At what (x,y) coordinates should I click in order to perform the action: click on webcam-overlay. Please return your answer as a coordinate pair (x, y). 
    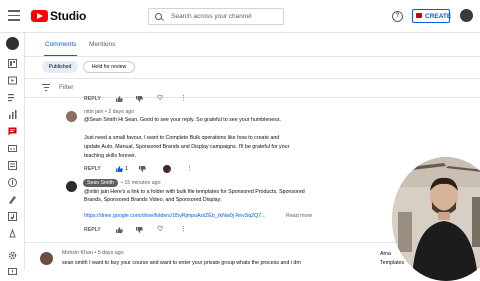
    Looking at the image, I should click on (436, 219).